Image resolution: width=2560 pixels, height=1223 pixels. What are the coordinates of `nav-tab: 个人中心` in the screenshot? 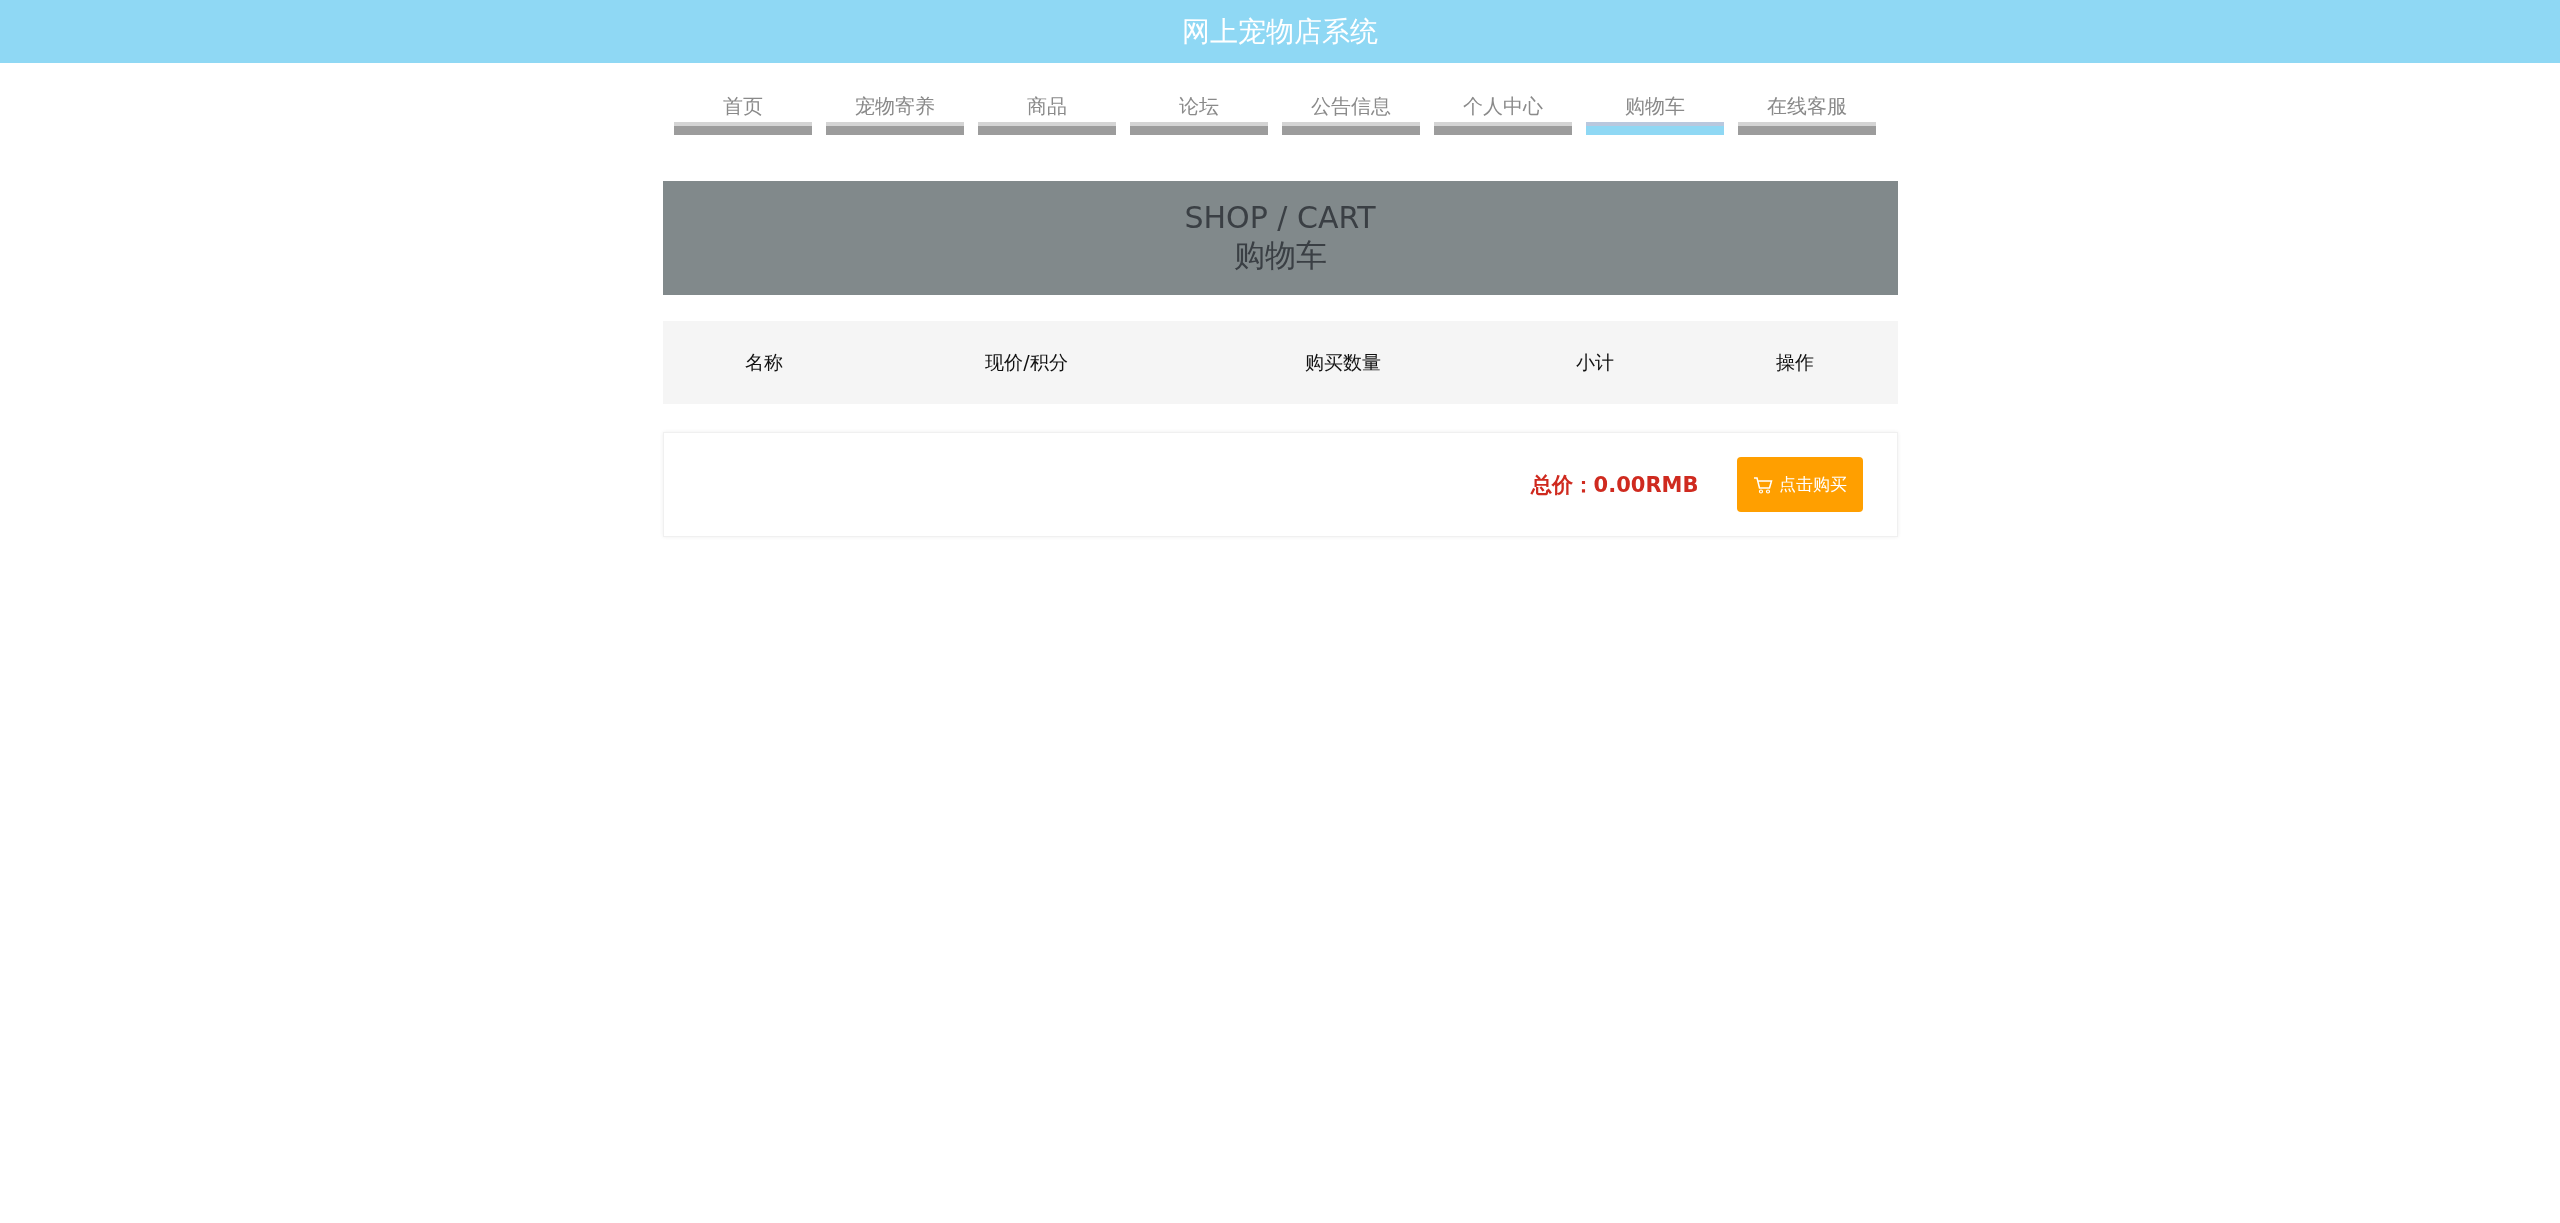 It's located at (1502, 110).